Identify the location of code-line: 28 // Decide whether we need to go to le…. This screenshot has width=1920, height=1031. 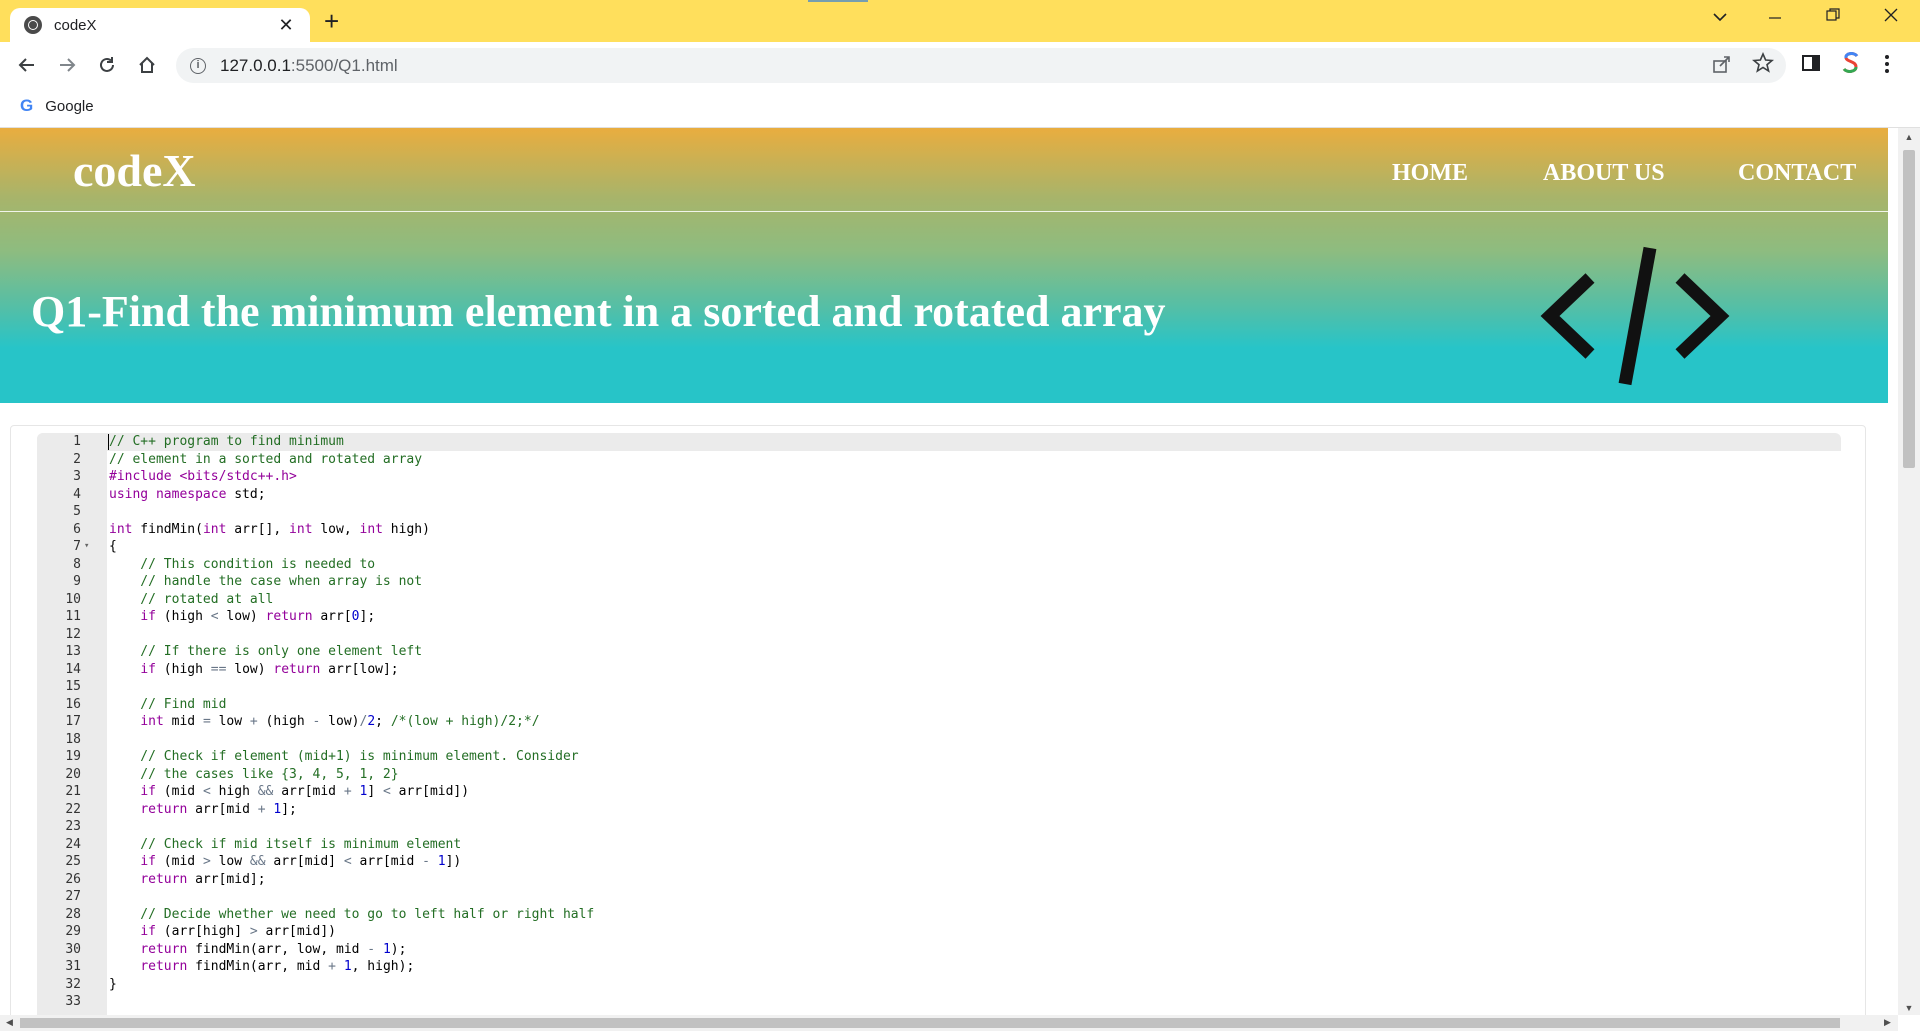
(939, 915).